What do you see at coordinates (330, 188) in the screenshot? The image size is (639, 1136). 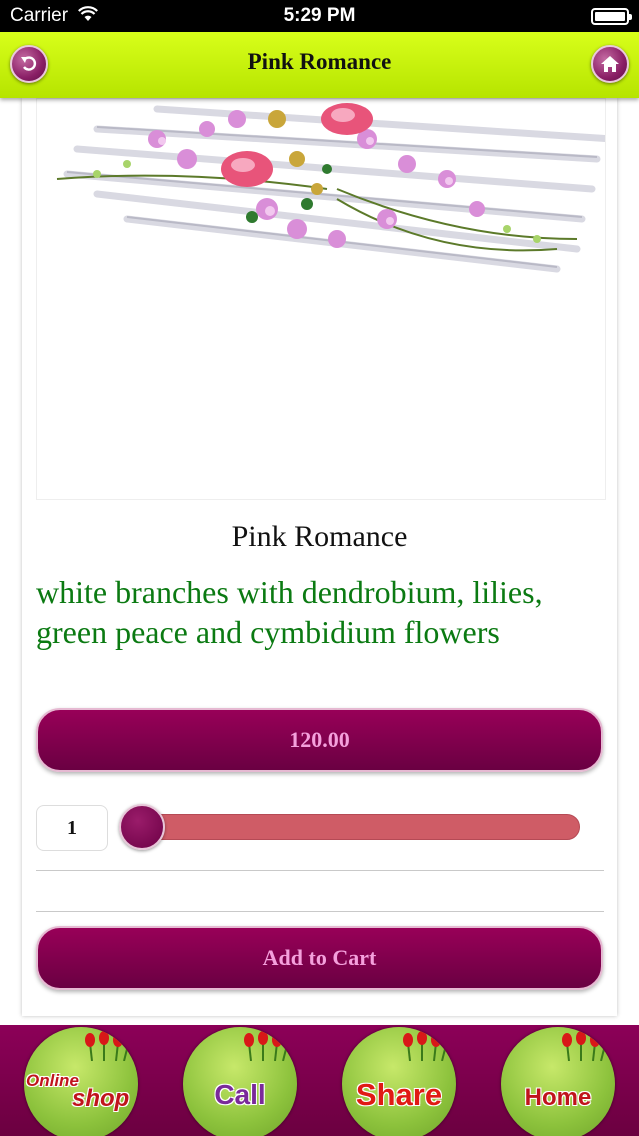 I see `flower-arrangement-image` at bounding box center [330, 188].